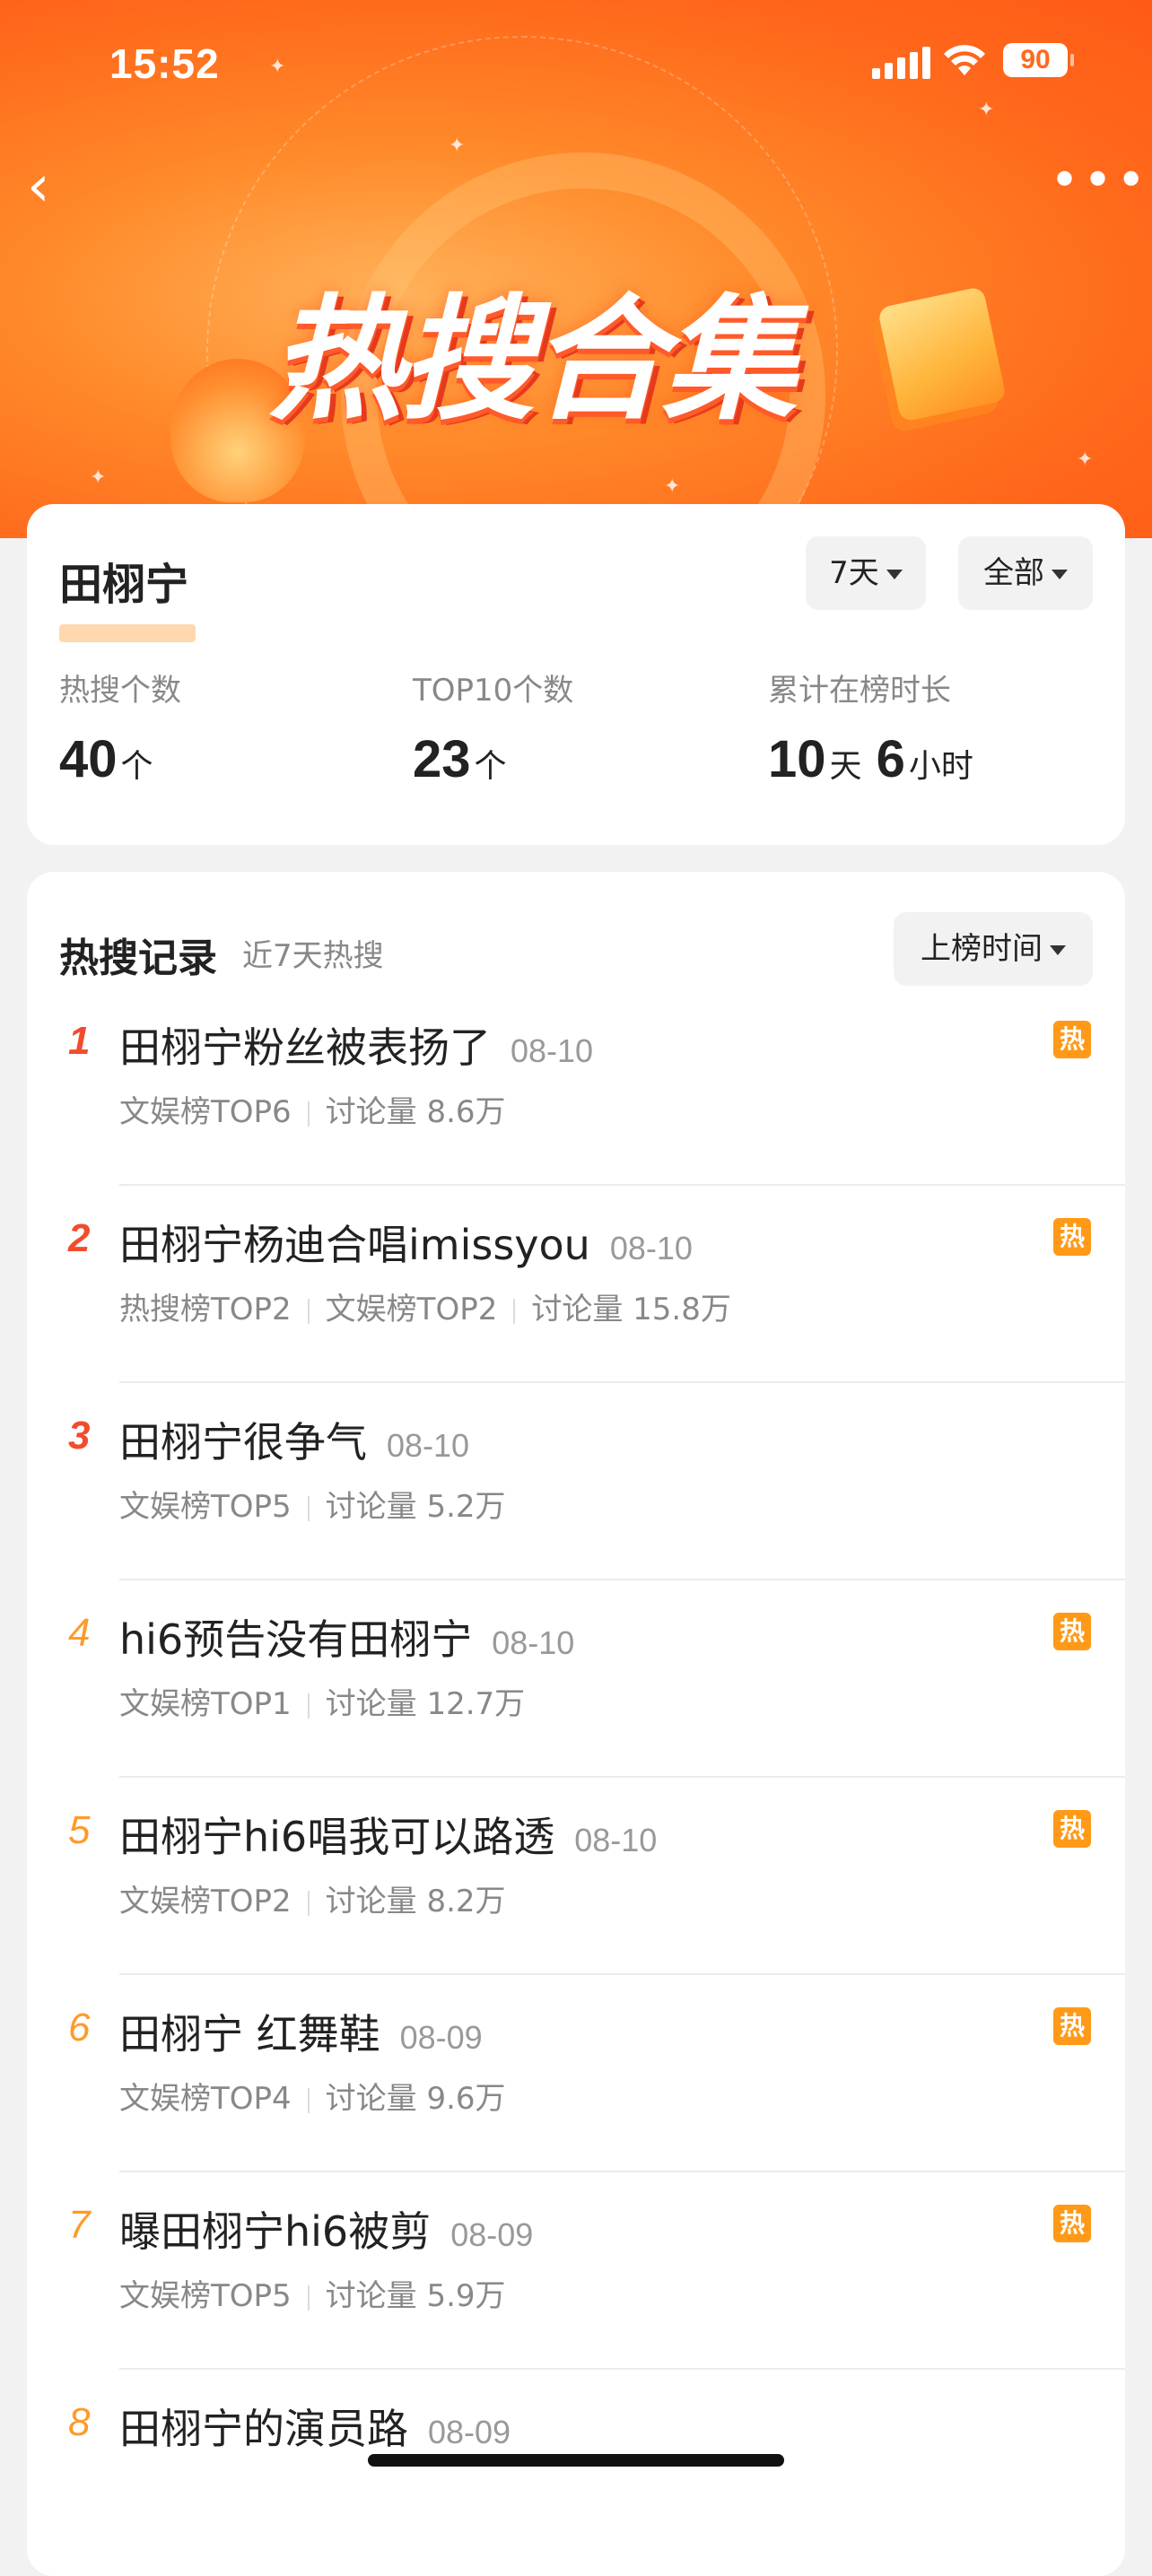 The image size is (1152, 2576). Describe the element at coordinates (425, 1306) in the screenshot. I see `item-meta: 热搜榜TOP2 文娱榜TOP2 讨论量 15.8万` at that location.